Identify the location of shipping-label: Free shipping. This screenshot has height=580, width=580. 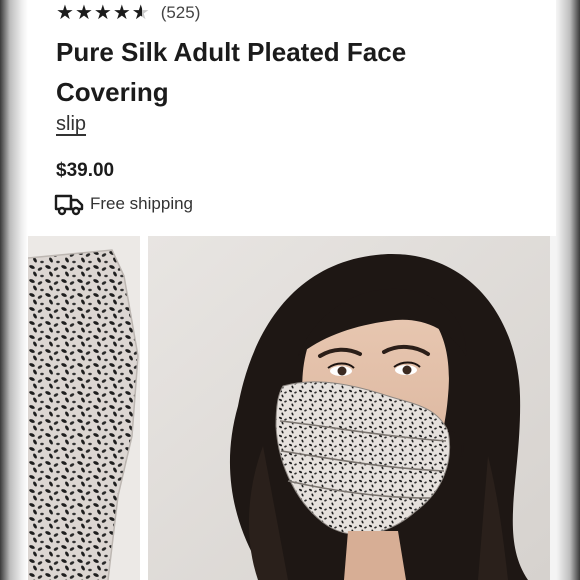
(142, 203).